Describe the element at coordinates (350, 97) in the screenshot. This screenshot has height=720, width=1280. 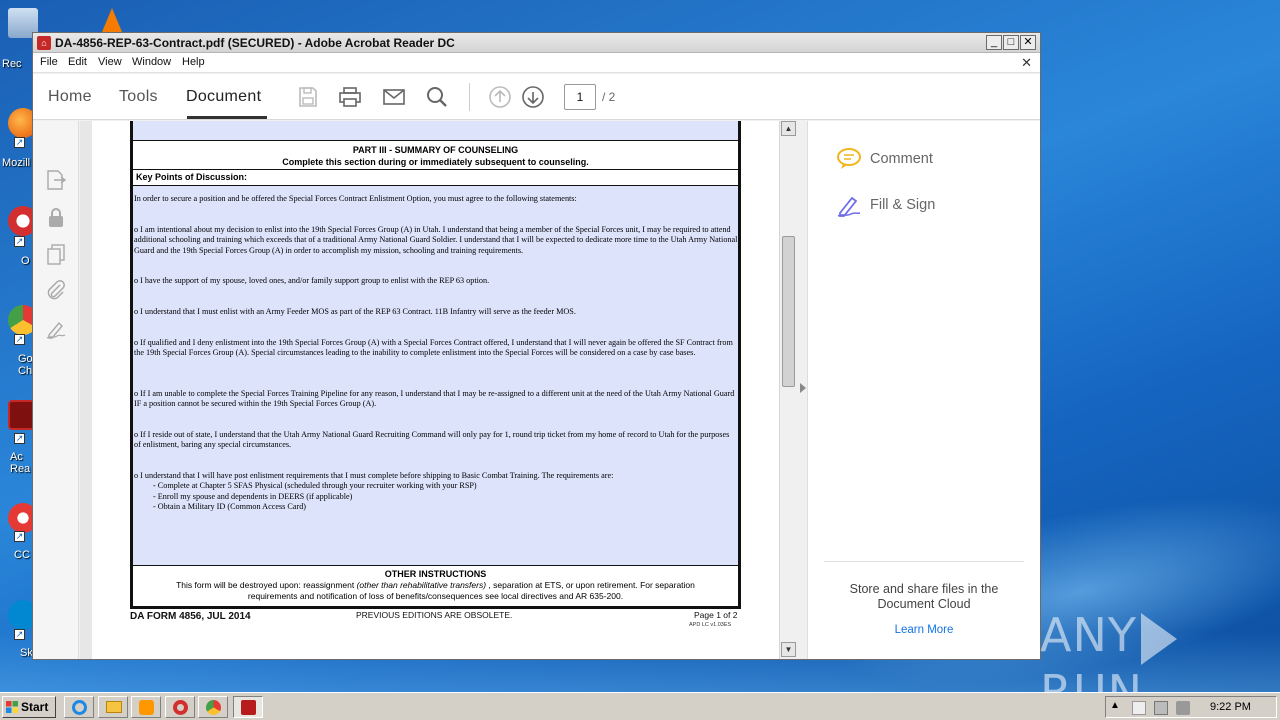
I see `print-icon` at that location.